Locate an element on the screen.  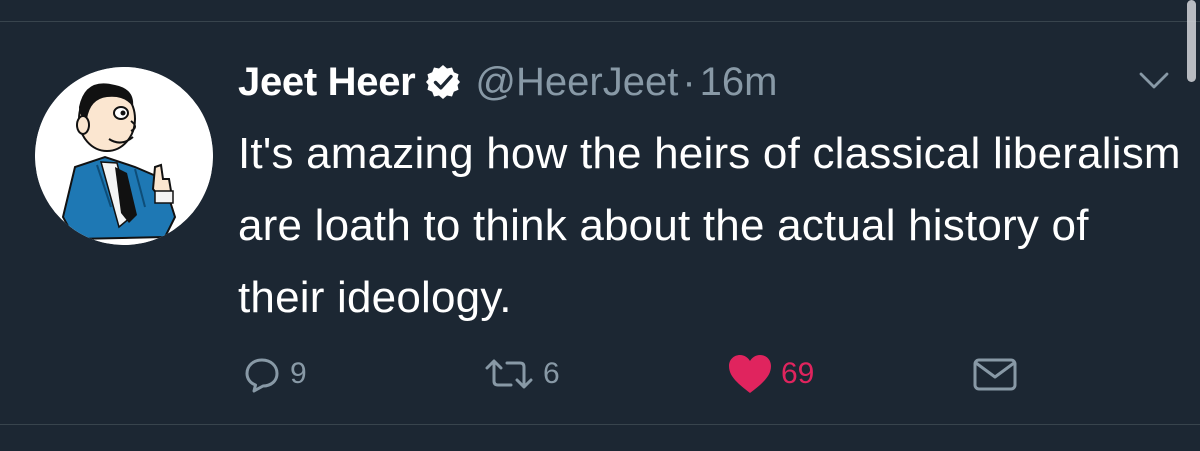
envelope-icon is located at coordinates (995, 374).